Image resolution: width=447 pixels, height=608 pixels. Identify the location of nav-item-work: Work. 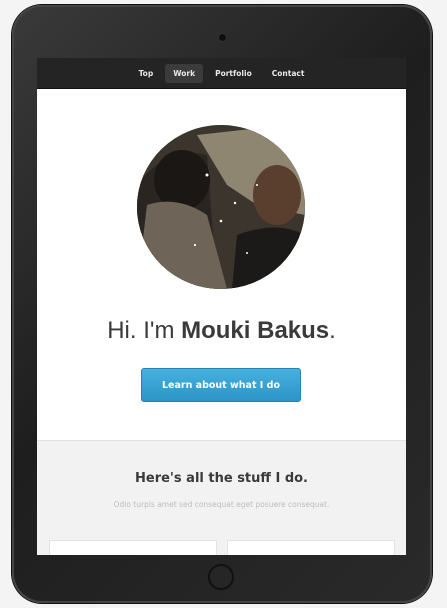
(184, 73).